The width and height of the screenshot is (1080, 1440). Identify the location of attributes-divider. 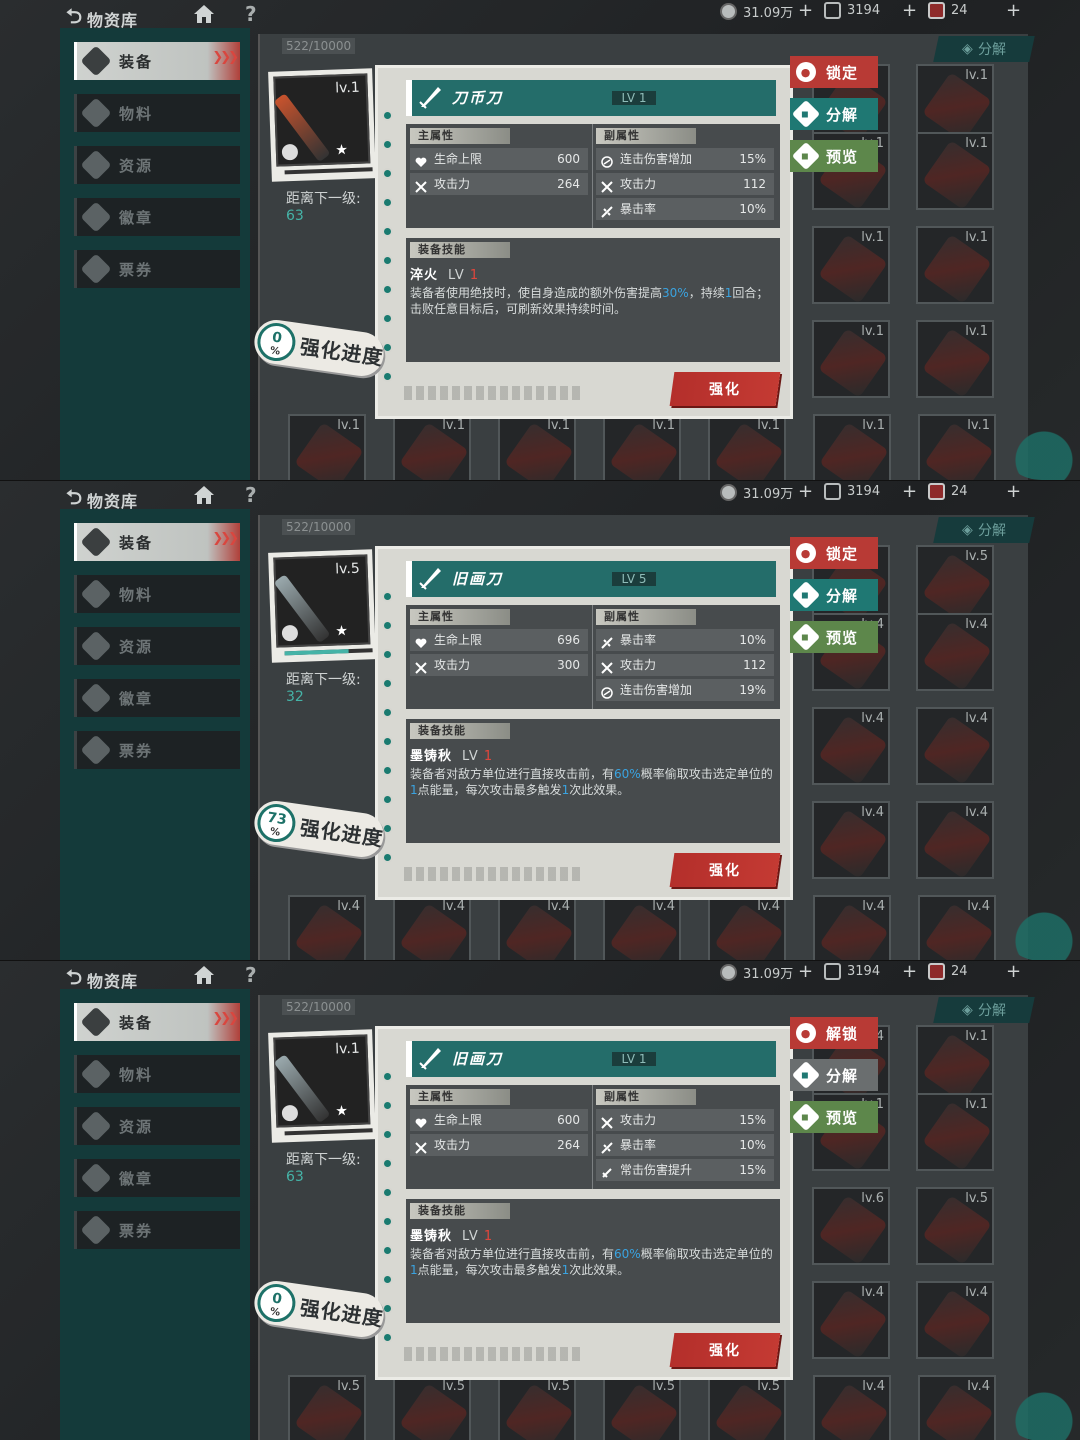
(592, 657).